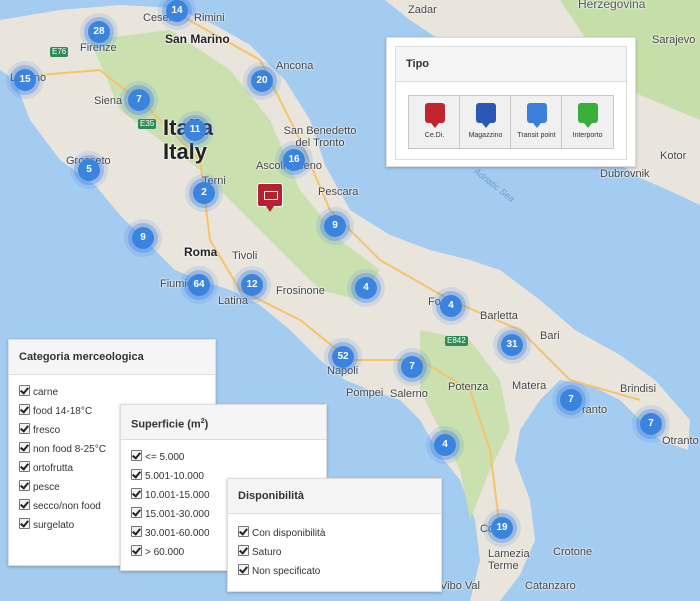 The image size is (700, 601). What do you see at coordinates (509, 560) in the screenshot?
I see `place-label: Lamezia Terme` at bounding box center [509, 560].